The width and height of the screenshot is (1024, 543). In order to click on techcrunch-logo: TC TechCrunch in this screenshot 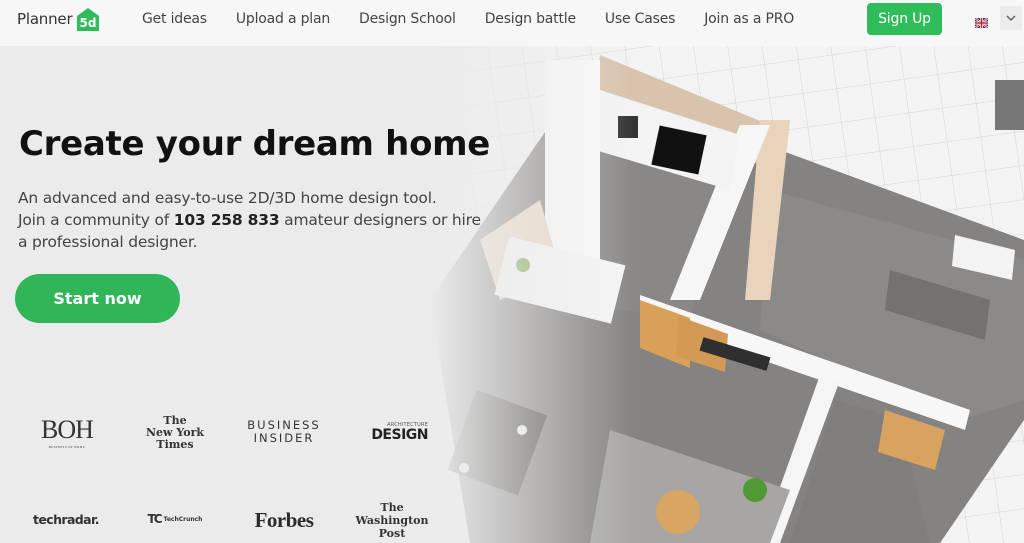, I will do `click(175, 519)`.